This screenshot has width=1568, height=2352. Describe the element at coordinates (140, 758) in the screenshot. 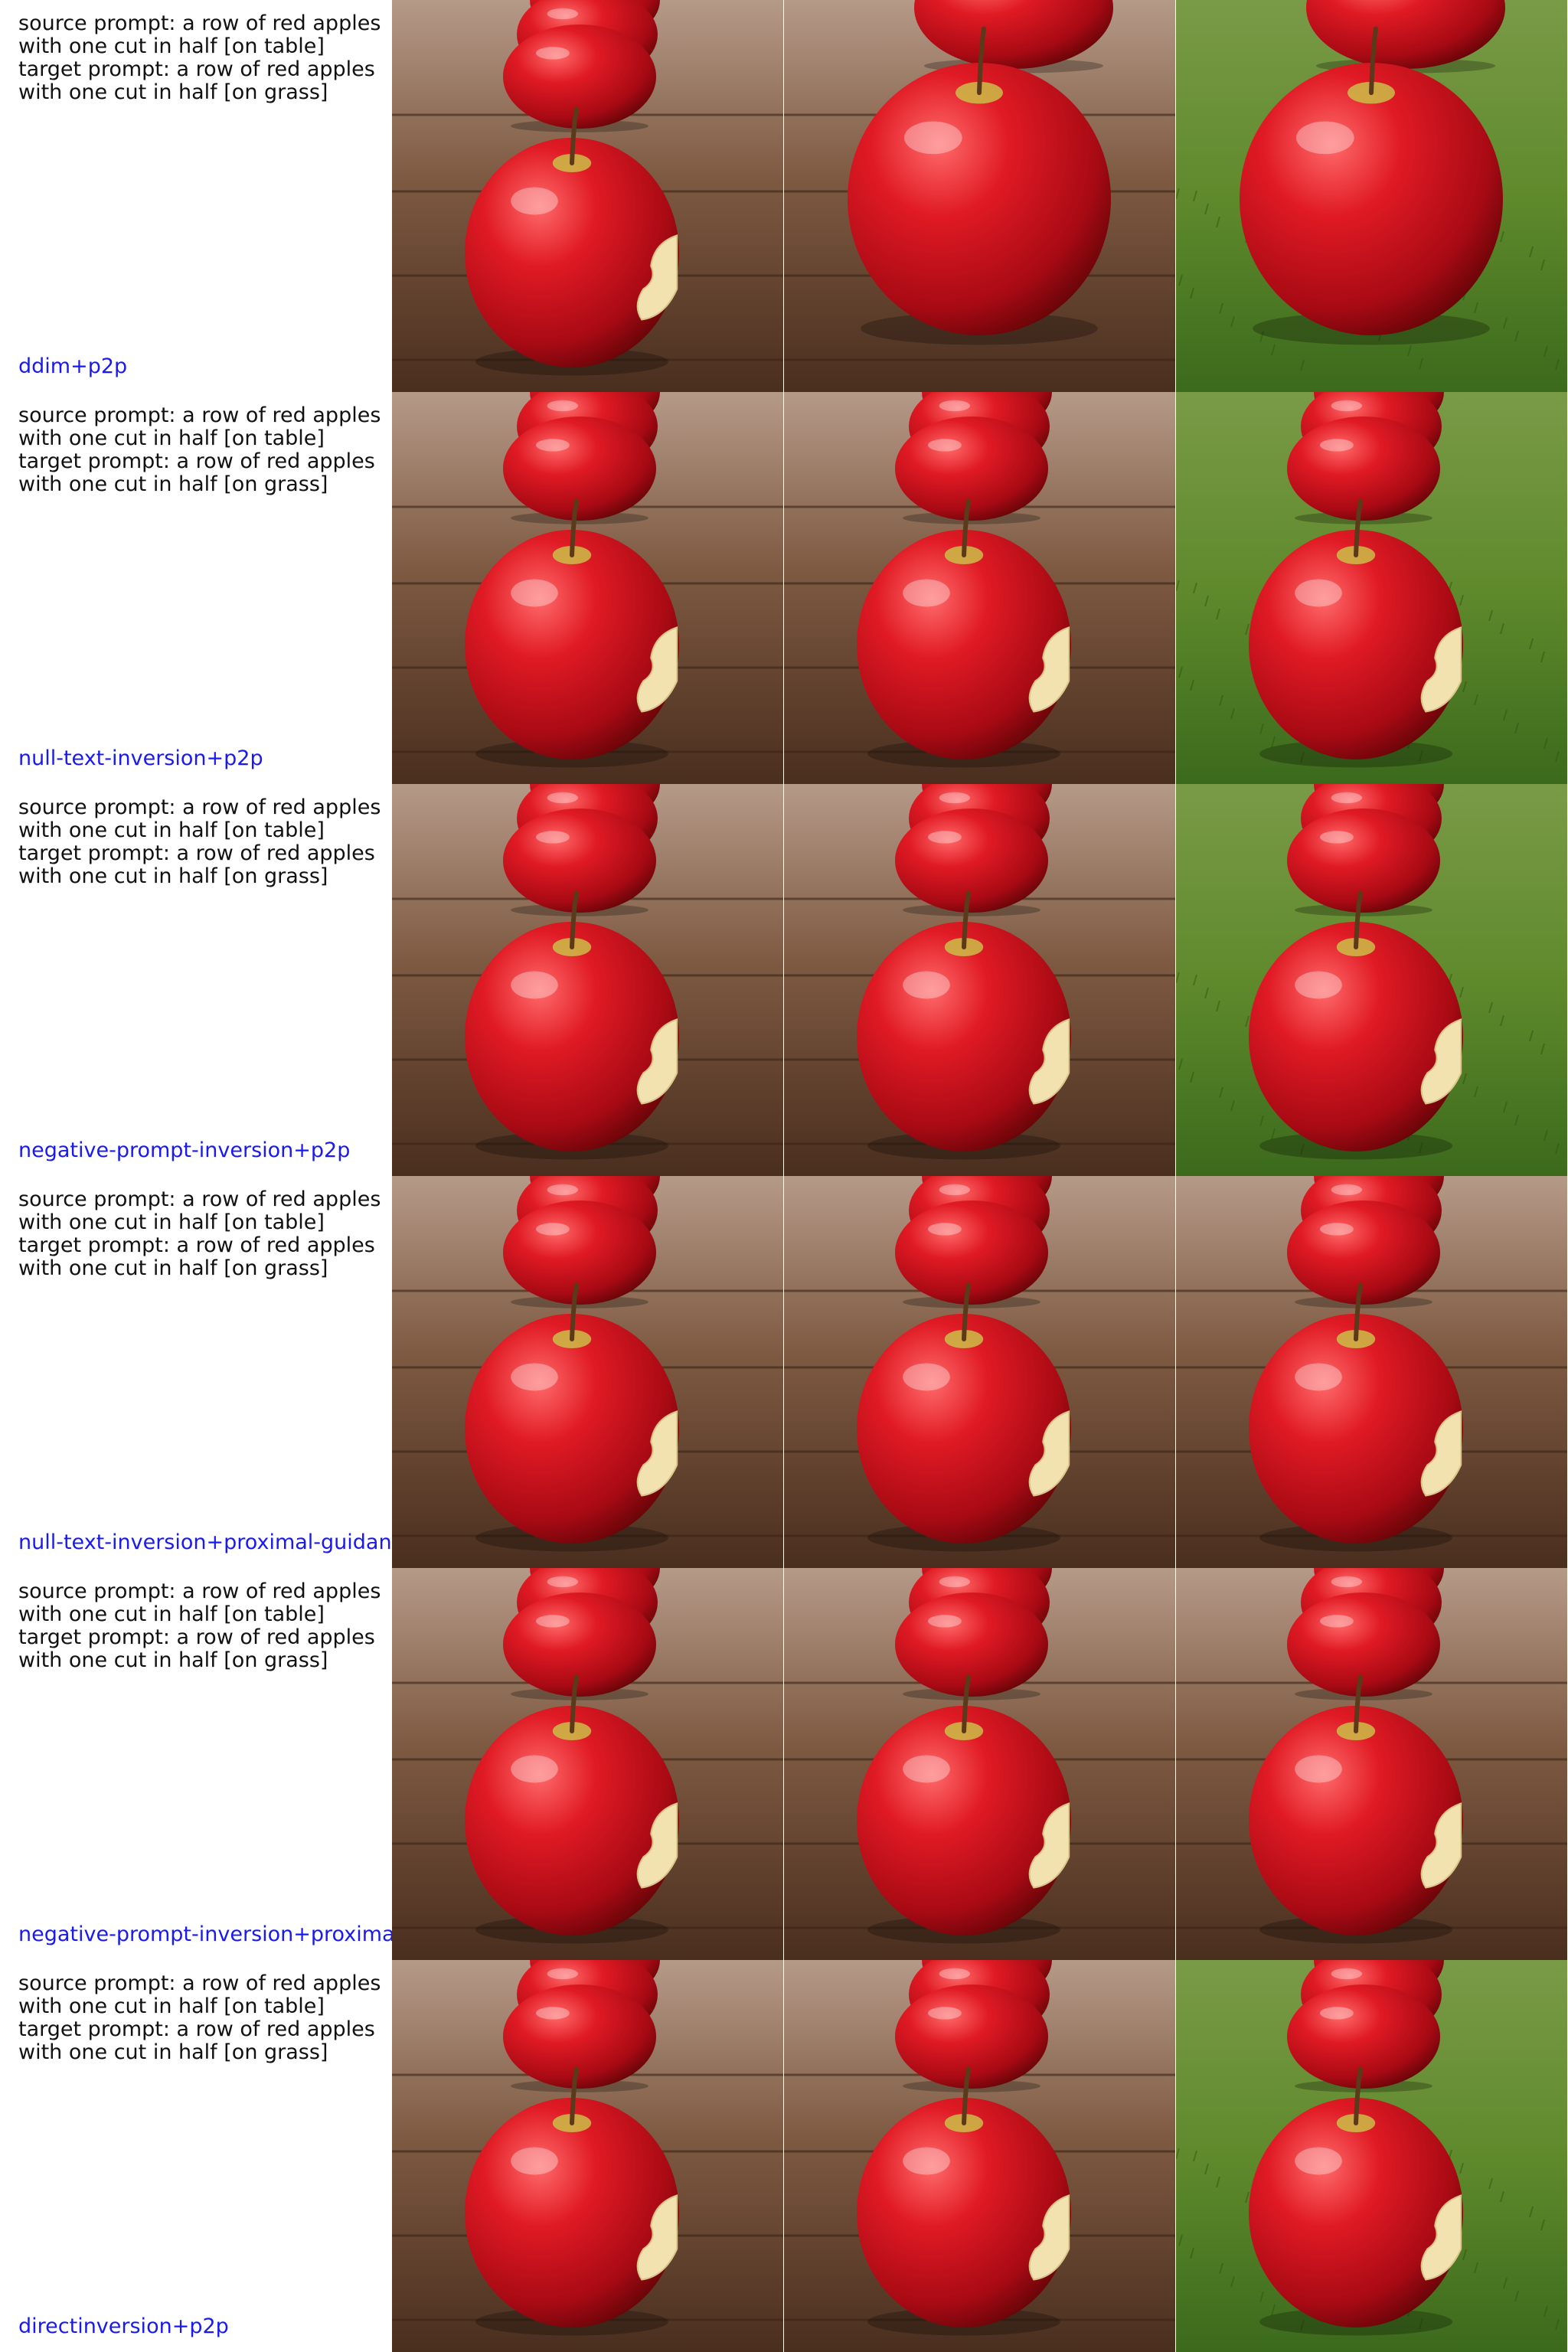

I see `method-label: null-text-inversion+p2p` at that location.